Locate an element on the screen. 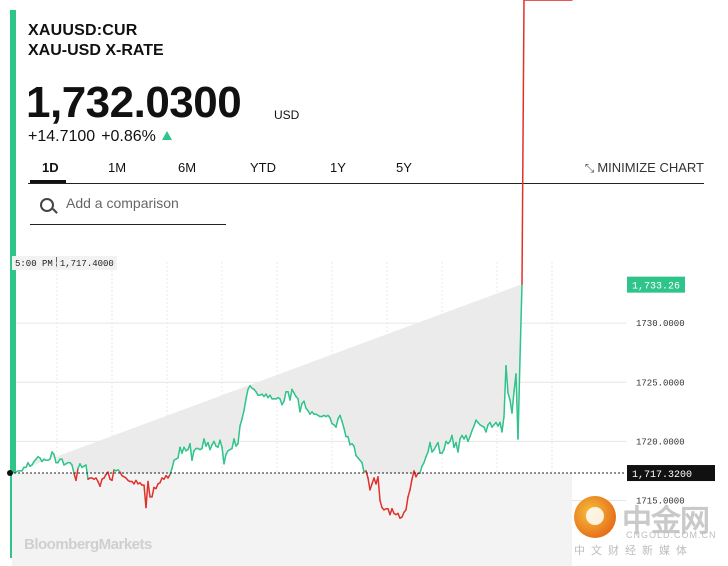  previous-close-label: 1,717.3200 is located at coordinates (662, 475).